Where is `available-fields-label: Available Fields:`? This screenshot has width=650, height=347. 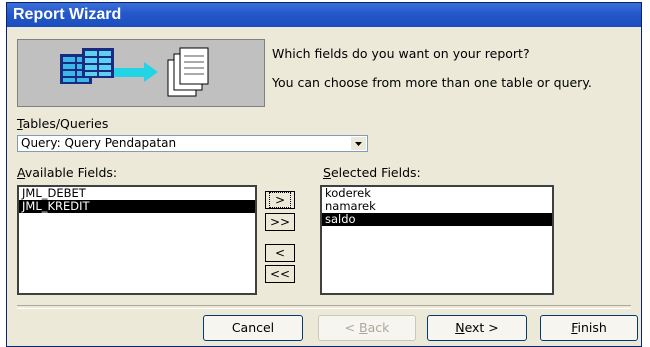
available-fields-label: Available Fields: is located at coordinates (67, 172).